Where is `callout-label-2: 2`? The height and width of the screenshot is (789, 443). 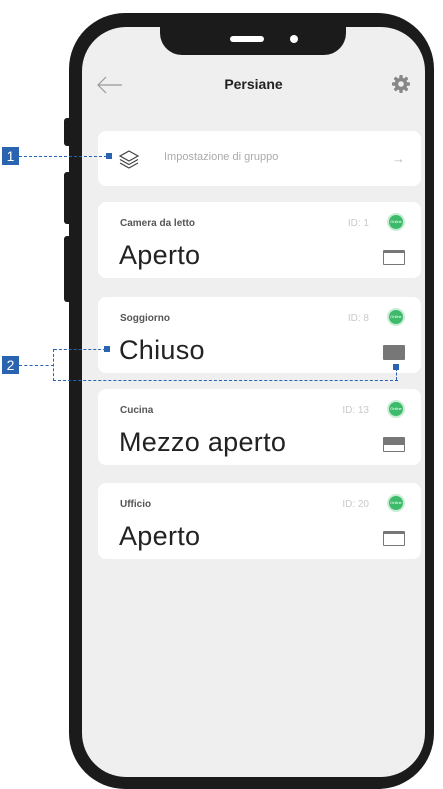
callout-label-2: 2 is located at coordinates (10, 365).